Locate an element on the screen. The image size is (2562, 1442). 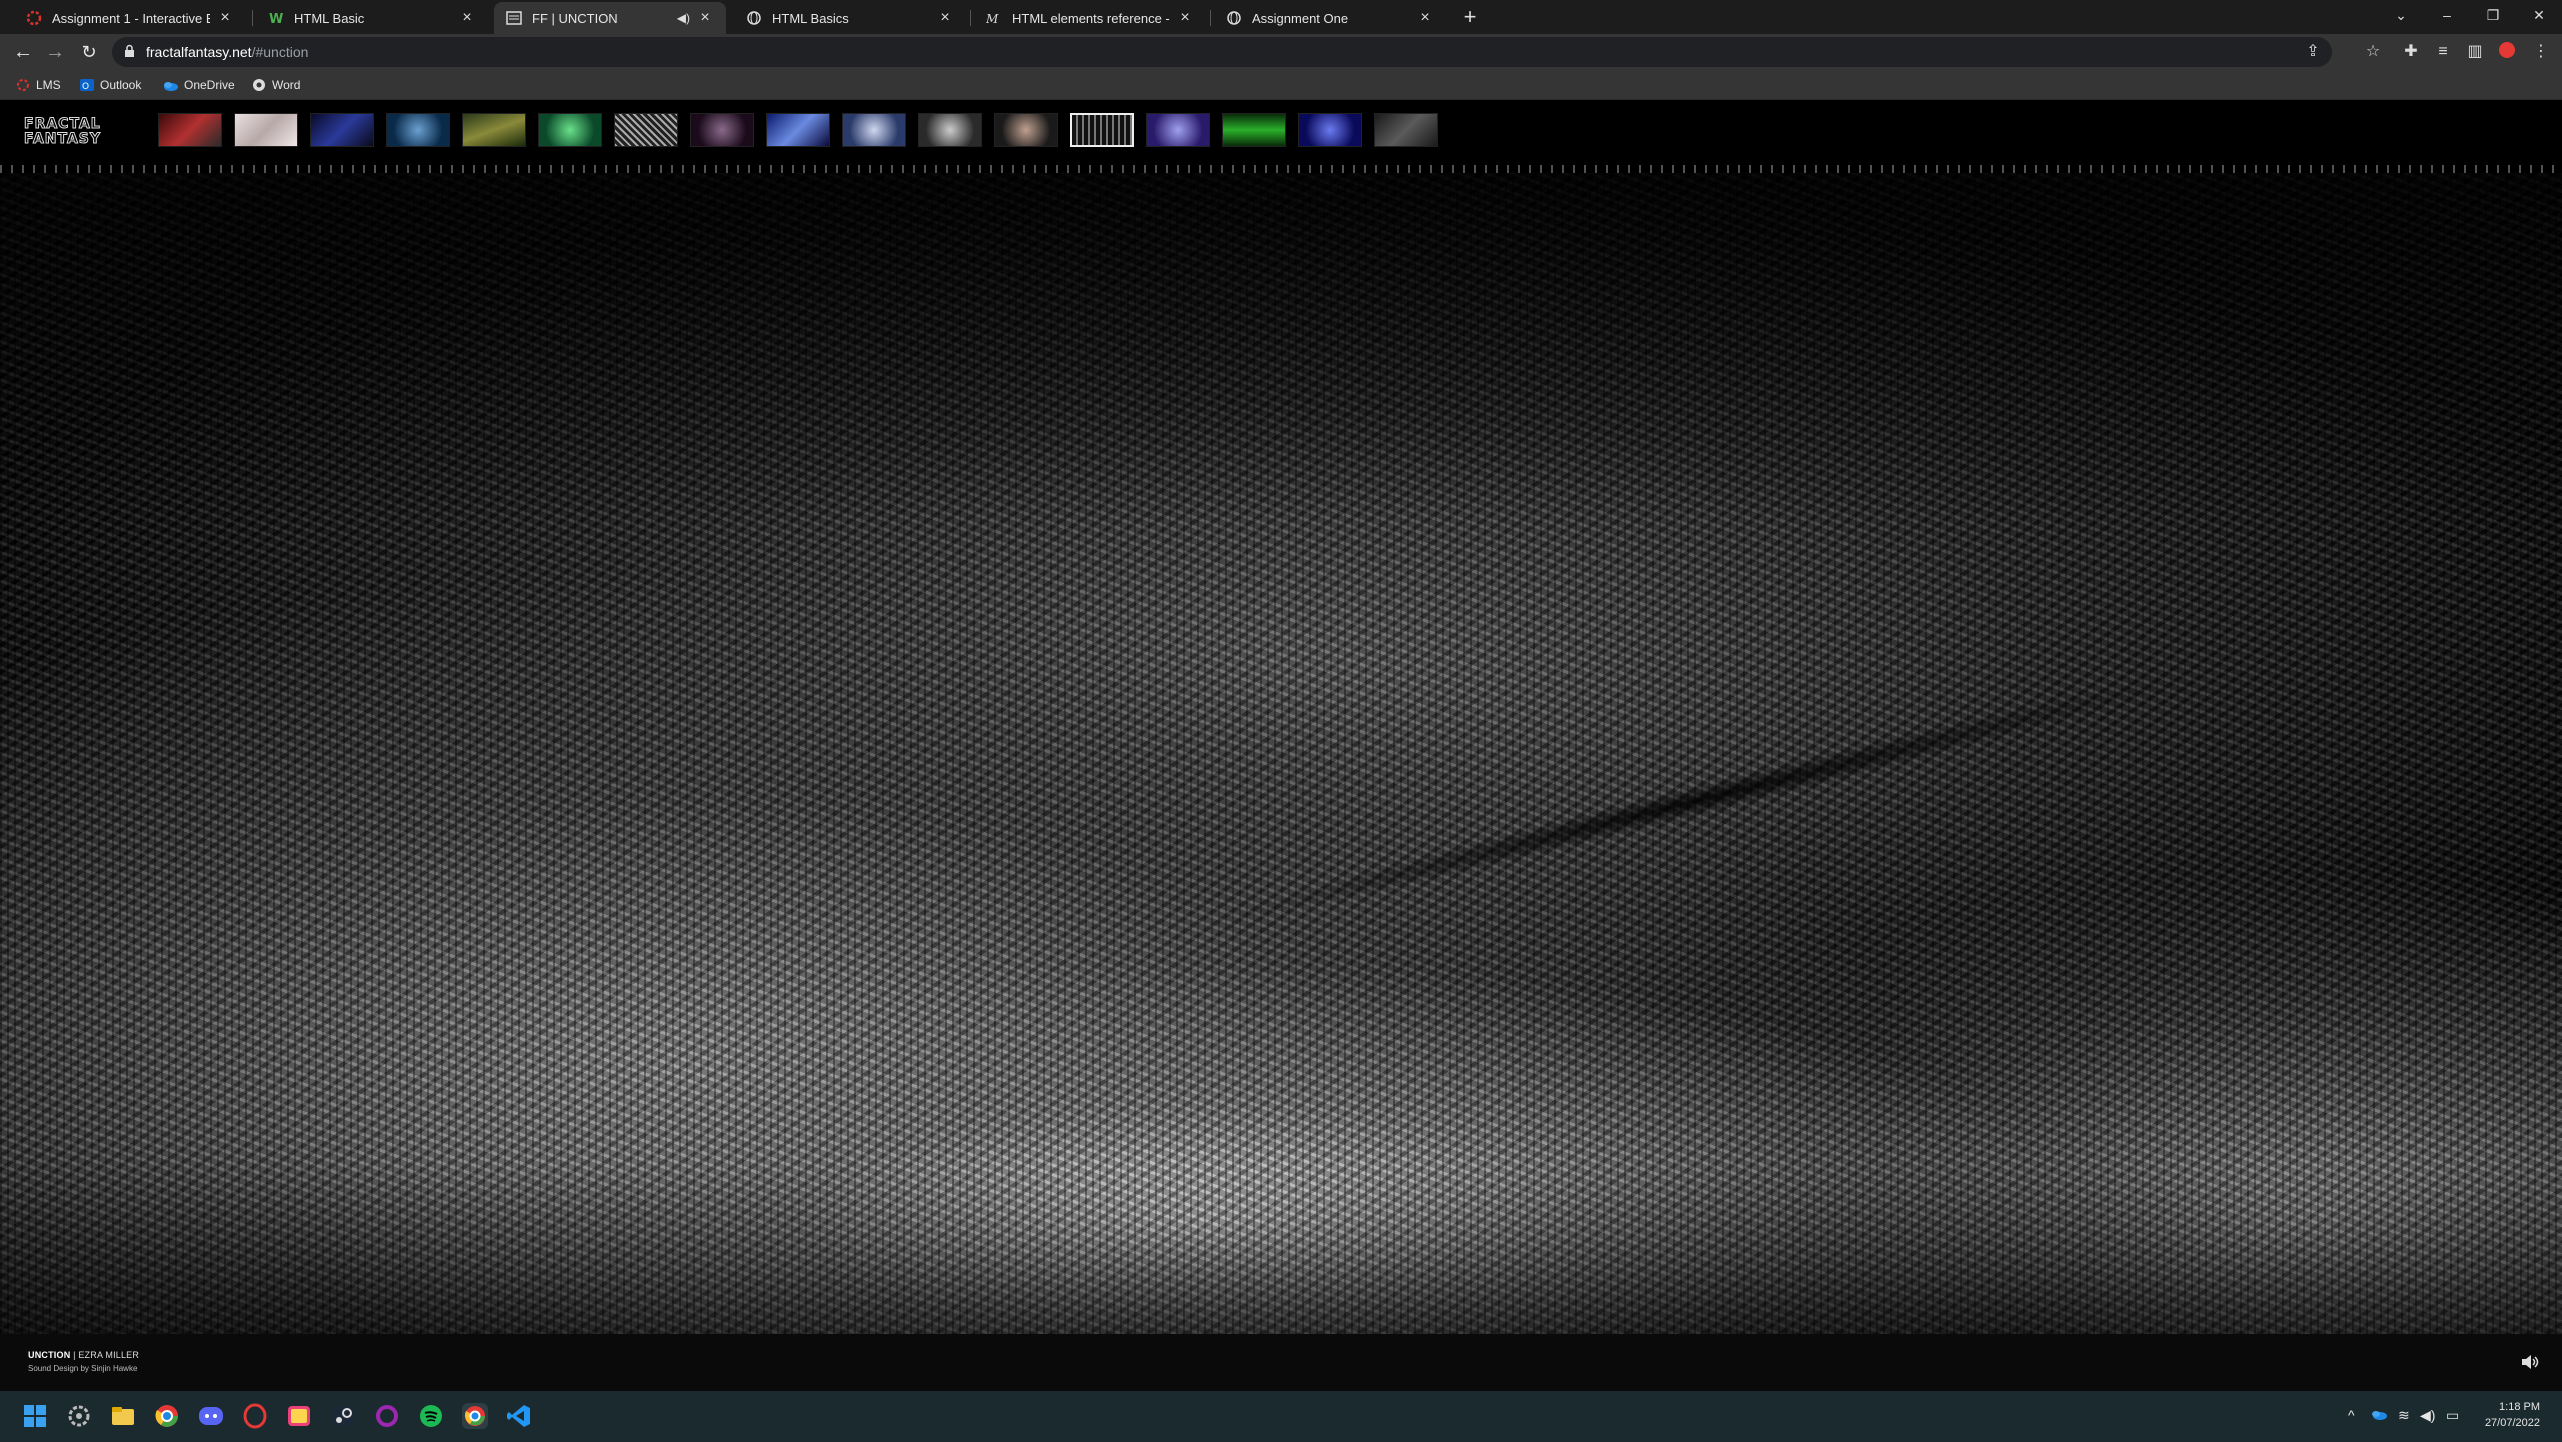
show-hidden-icons: ^ is located at coordinates (2351, 1415).